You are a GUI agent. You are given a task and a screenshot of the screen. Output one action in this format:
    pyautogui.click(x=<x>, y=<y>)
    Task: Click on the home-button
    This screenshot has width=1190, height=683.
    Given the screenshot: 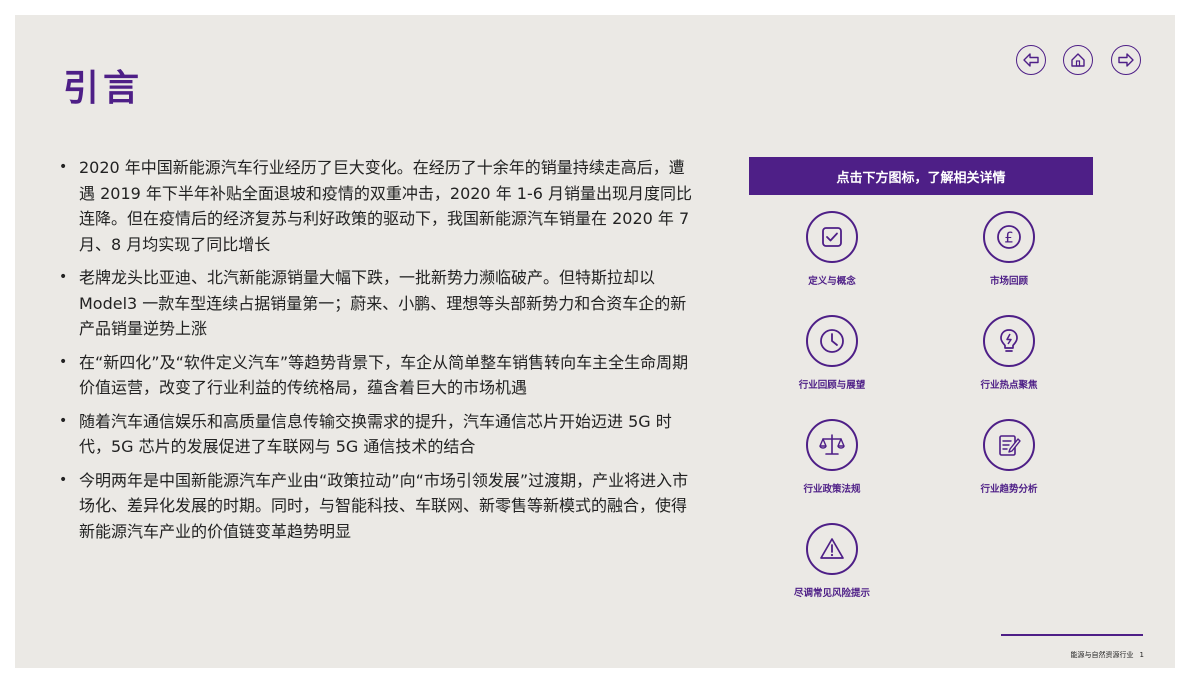 What is the action you would take?
    pyautogui.click(x=1078, y=60)
    